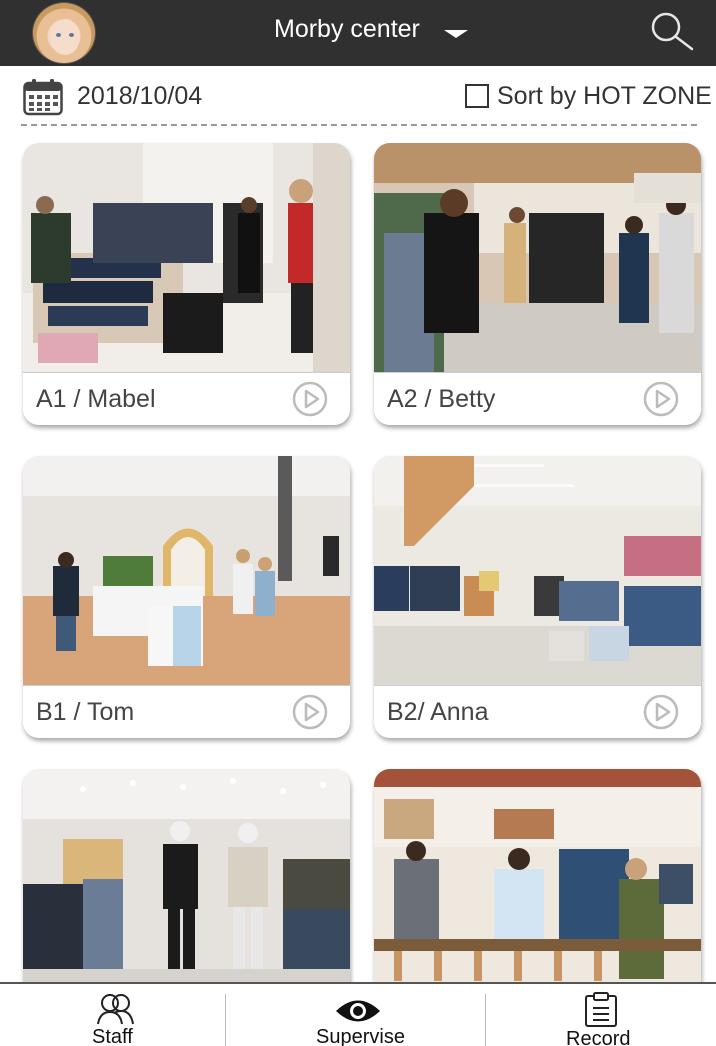 The width and height of the screenshot is (716, 1046). I want to click on sort-hot-zone-label: Sort by HOT ZONE, so click(604, 96).